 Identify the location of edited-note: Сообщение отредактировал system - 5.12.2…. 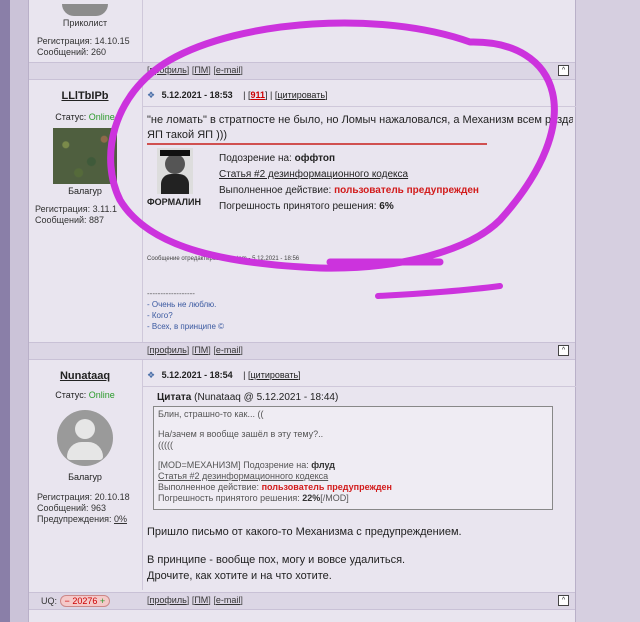
(223, 259).